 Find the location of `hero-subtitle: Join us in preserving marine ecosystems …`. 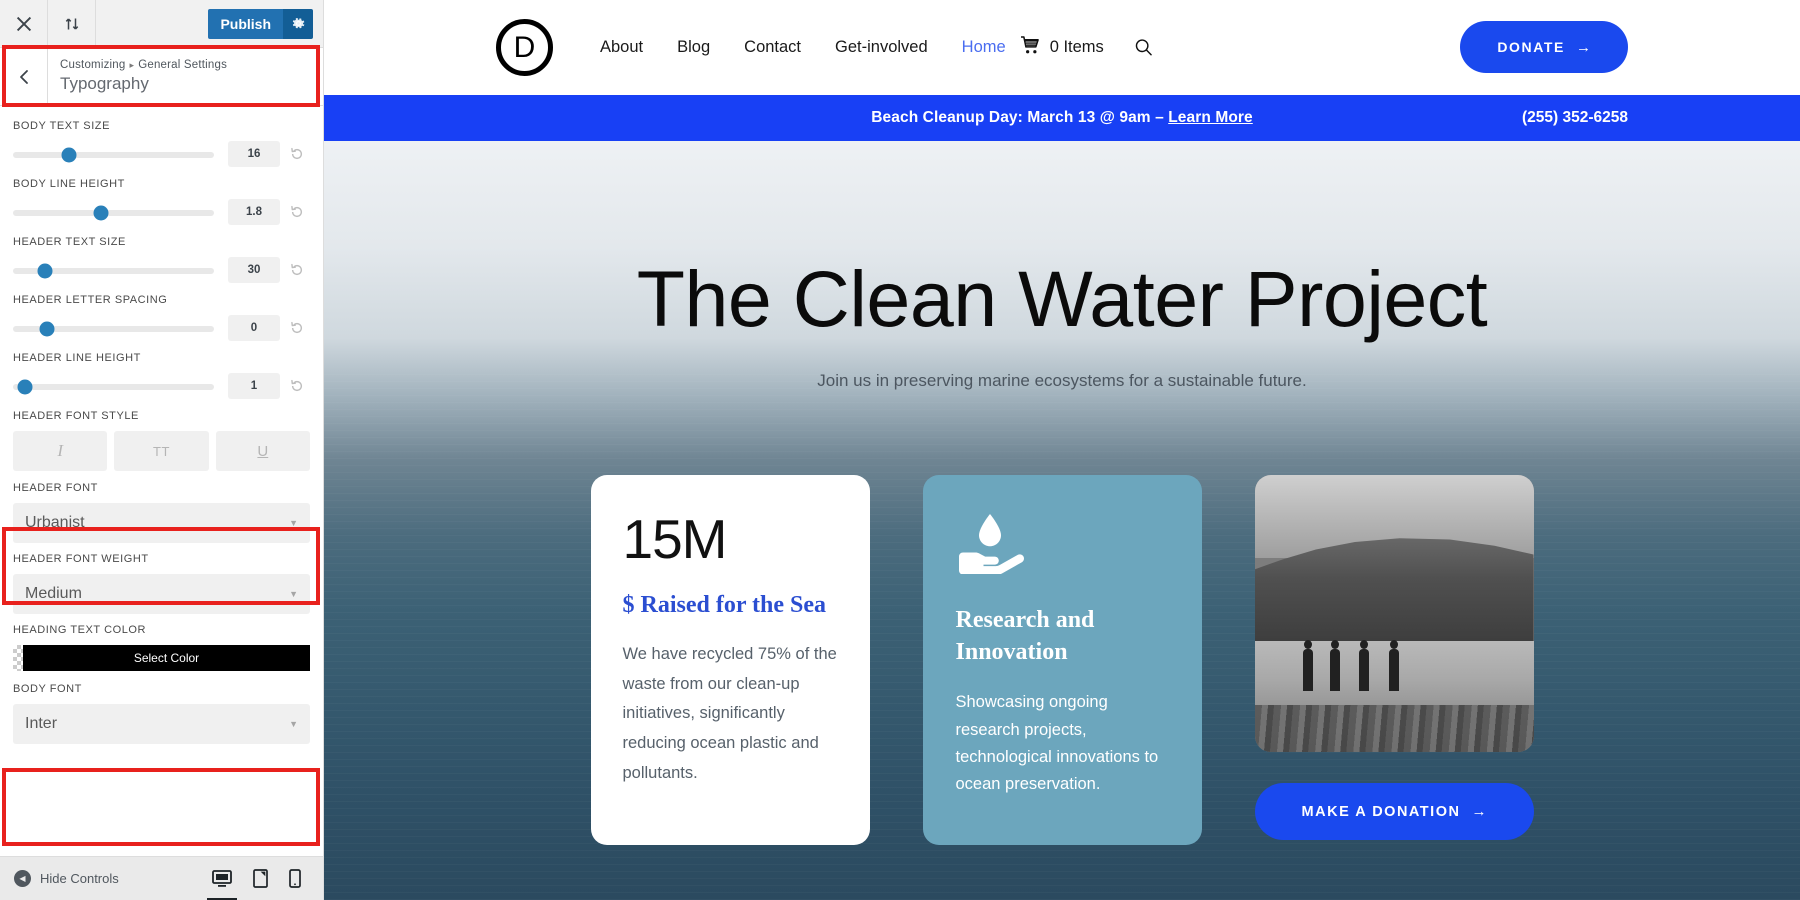

hero-subtitle: Join us in preserving marine ecosystems … is located at coordinates (1062, 380).